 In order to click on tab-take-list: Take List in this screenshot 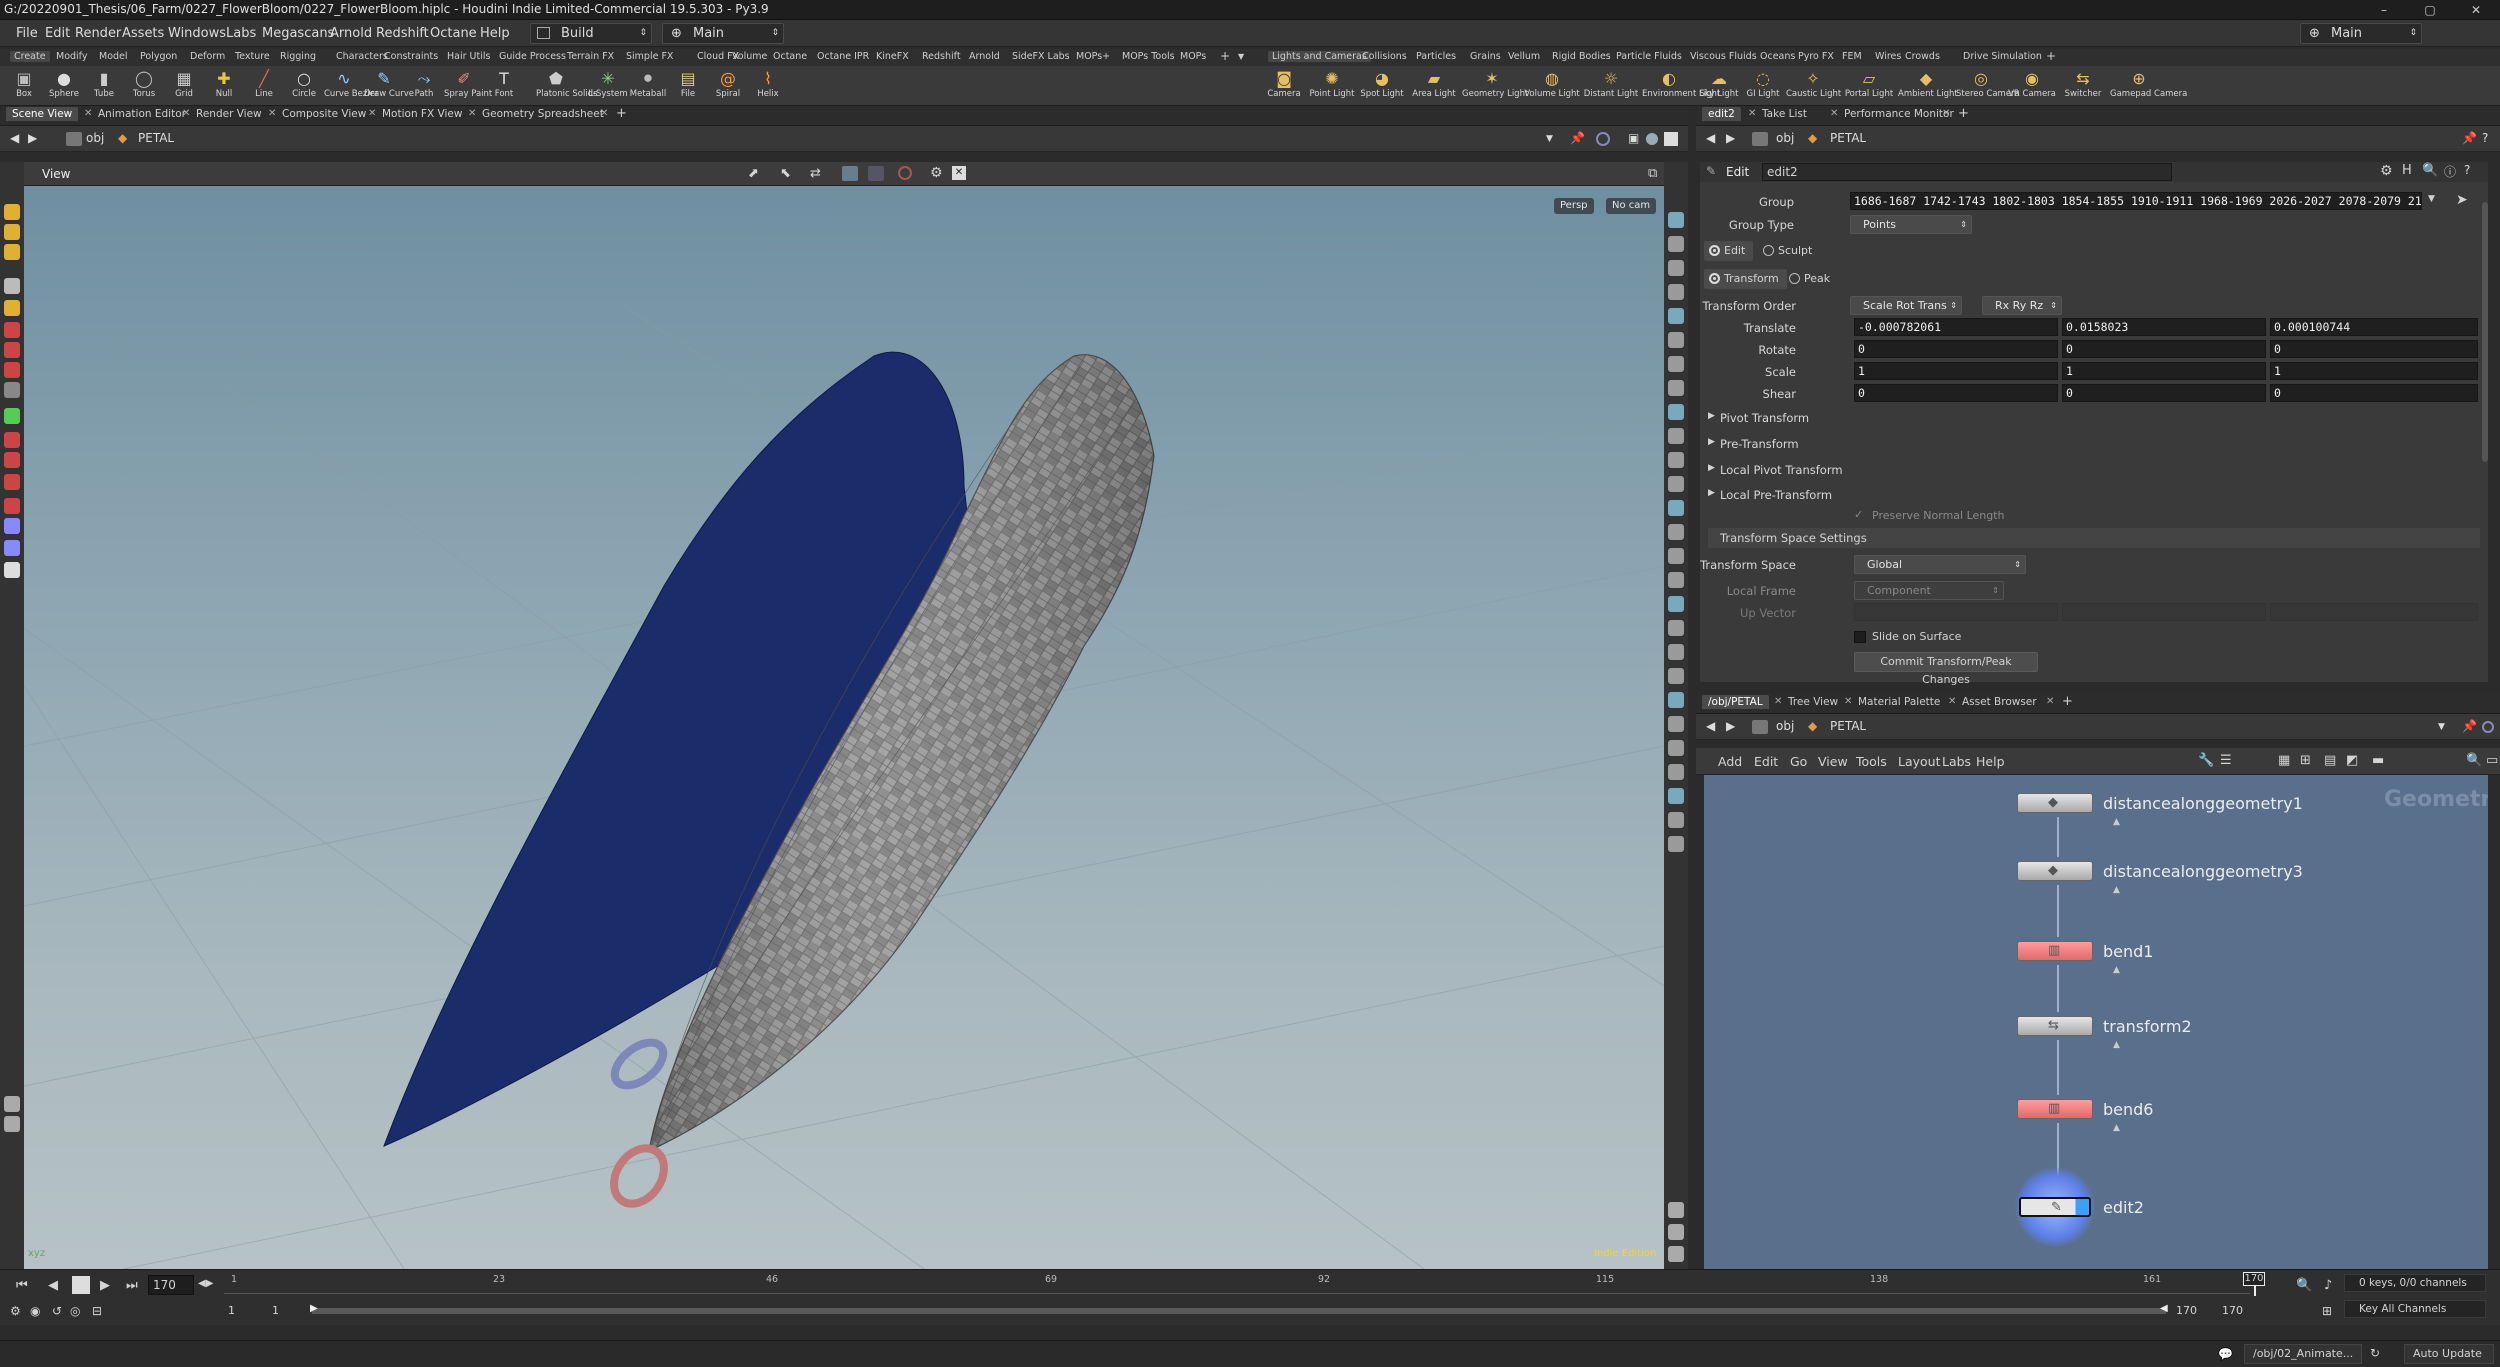, I will do `click(1784, 114)`.